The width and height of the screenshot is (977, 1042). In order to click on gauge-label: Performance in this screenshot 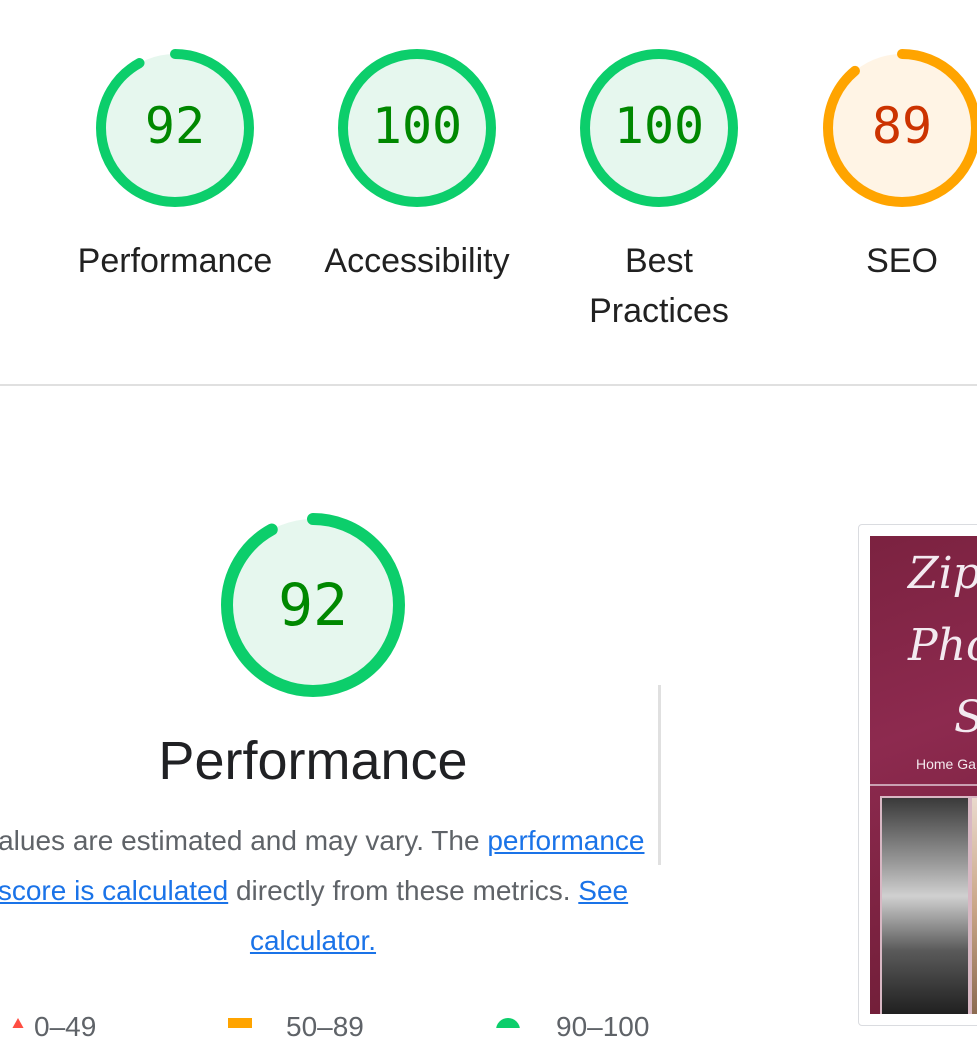, I will do `click(175, 261)`.